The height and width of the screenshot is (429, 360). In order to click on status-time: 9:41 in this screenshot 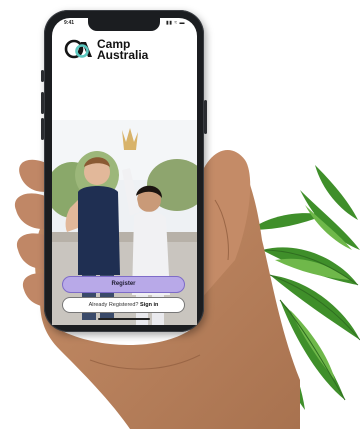, I will do `click(69, 23)`.